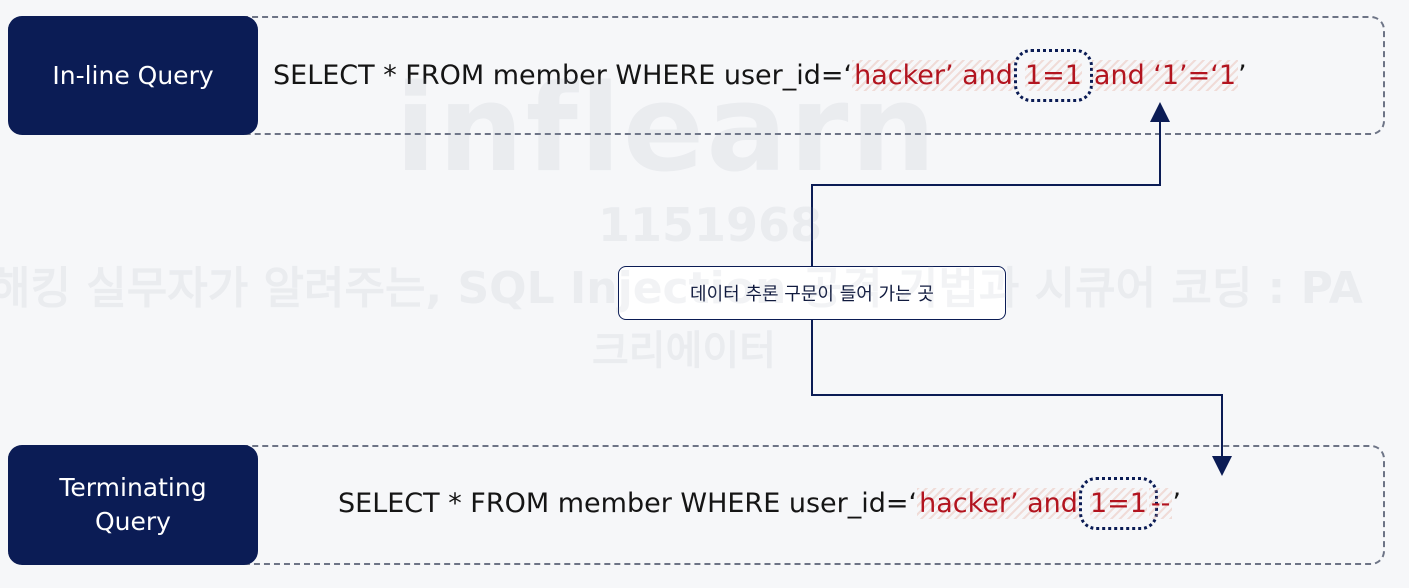 Image resolution: width=1409 pixels, height=588 pixels. What do you see at coordinates (990, 184) in the screenshot?
I see `connector-to-inline-slot` at bounding box center [990, 184].